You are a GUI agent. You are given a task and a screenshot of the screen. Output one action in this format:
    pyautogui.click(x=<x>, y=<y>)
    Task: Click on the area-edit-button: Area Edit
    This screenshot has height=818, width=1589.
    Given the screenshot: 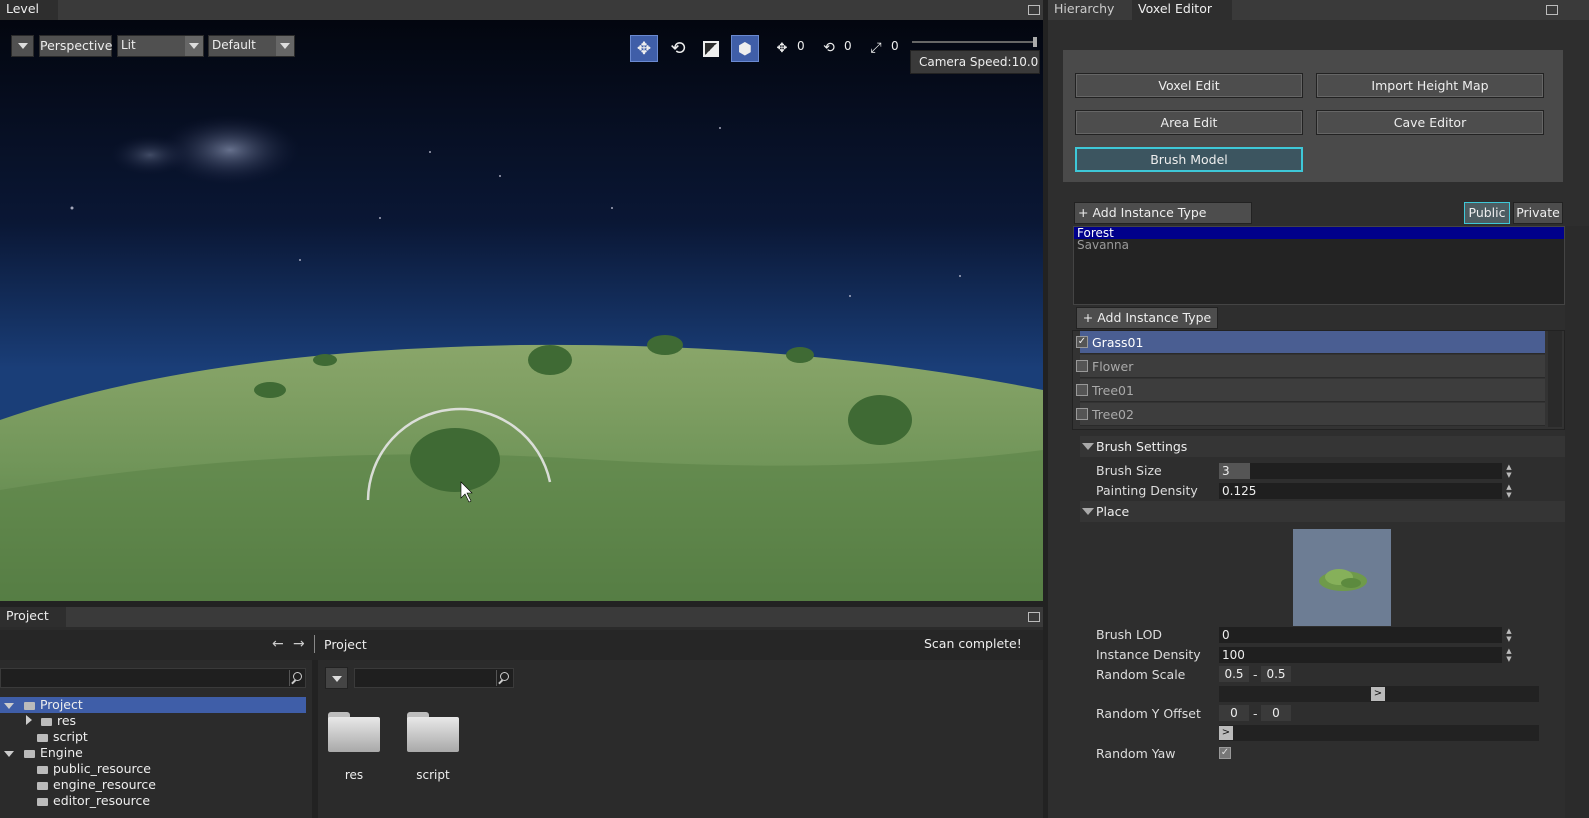 What is the action you would take?
    pyautogui.click(x=1189, y=122)
    